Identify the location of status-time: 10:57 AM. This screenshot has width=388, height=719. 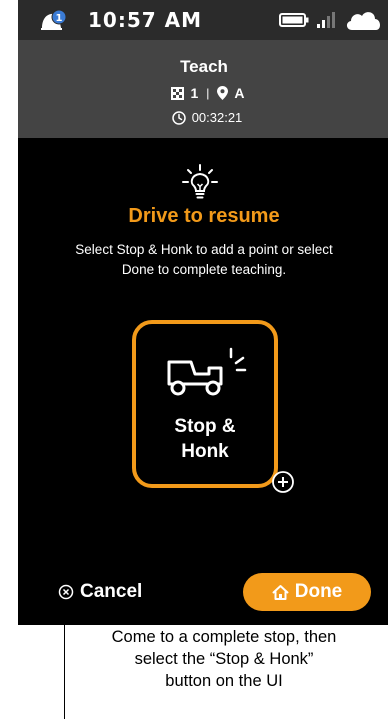
(145, 20).